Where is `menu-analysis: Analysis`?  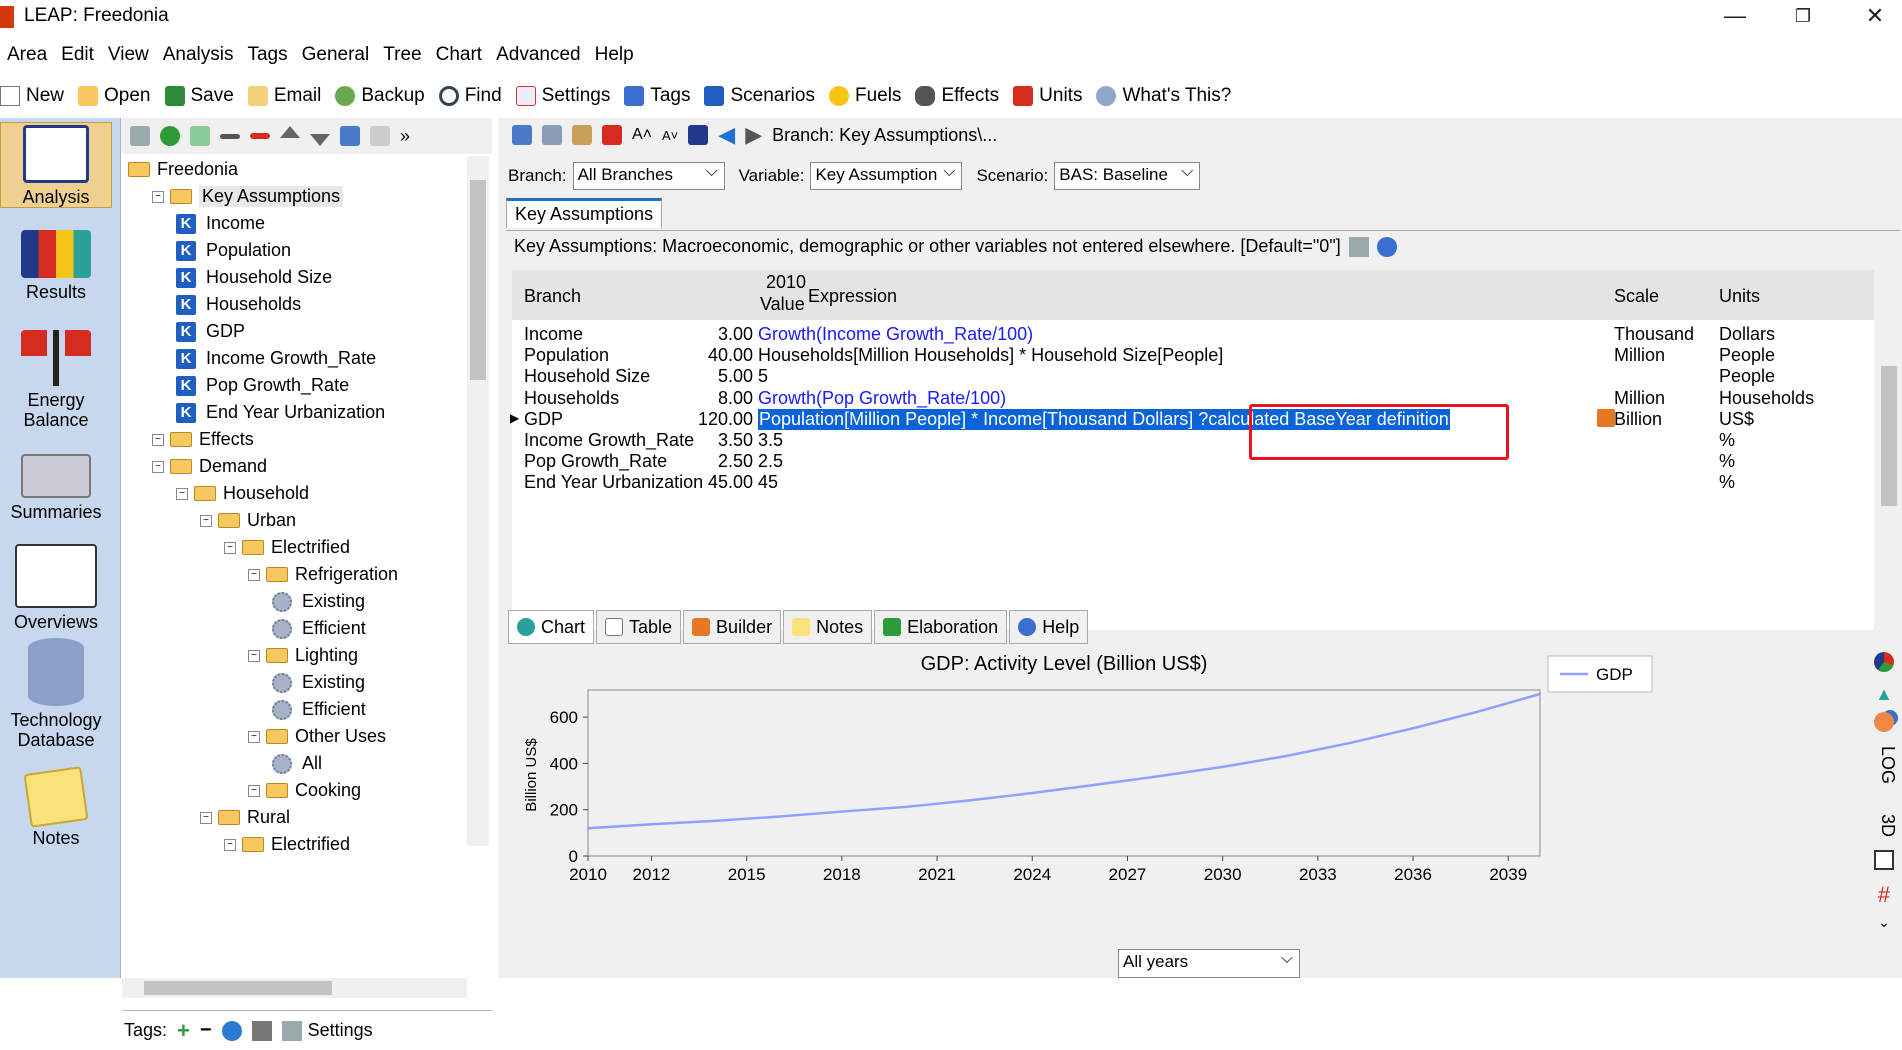
menu-analysis: Analysis is located at coordinates (198, 55).